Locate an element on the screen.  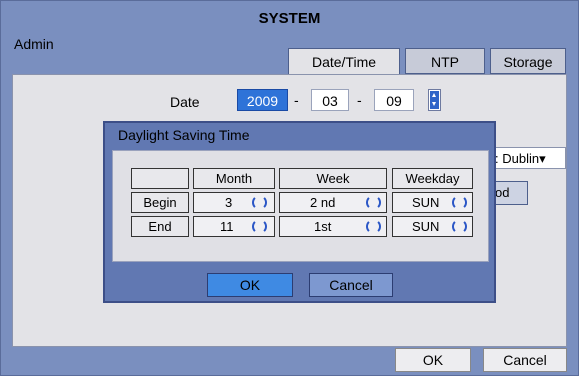
begin-month-field: 3 is located at coordinates (234, 202).